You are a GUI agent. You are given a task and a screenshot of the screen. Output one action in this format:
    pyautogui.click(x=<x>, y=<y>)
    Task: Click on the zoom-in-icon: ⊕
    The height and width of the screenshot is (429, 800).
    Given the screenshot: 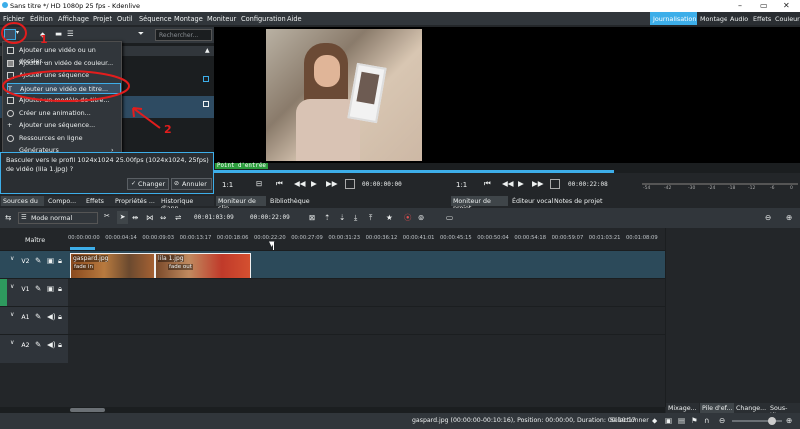 What is the action you would take?
    pyautogui.click(x=789, y=217)
    